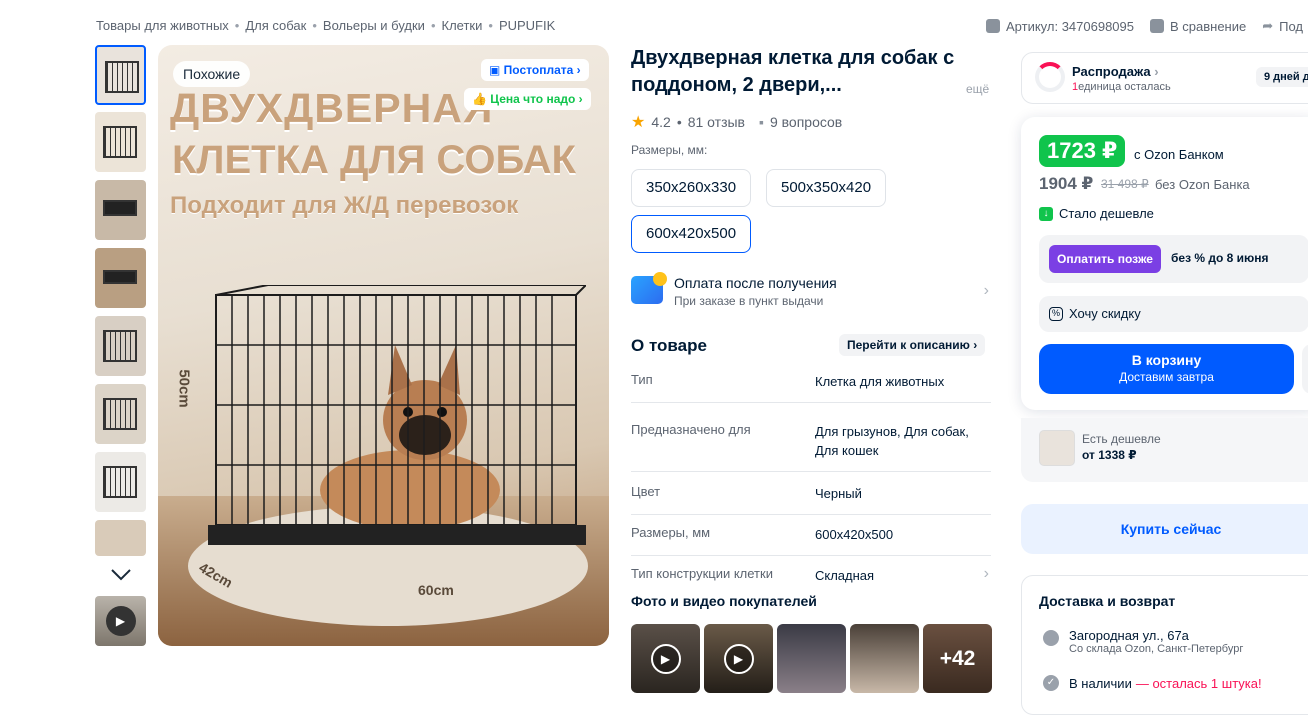 Image resolution: width=1308 pixels, height=715 pixels. I want to click on good-price-label: Цена что надо, so click(533, 99).